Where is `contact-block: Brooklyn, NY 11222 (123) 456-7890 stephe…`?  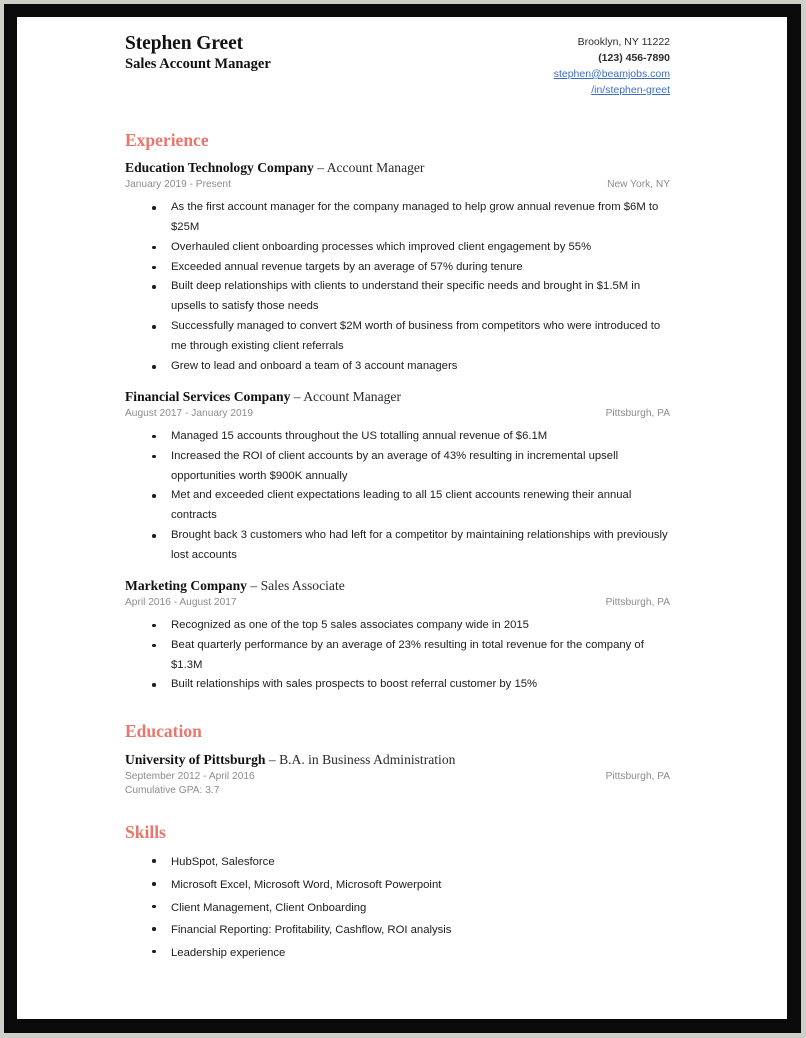 contact-block: Brooklyn, NY 11222 (123) 456-7890 stephe… is located at coordinates (612, 65).